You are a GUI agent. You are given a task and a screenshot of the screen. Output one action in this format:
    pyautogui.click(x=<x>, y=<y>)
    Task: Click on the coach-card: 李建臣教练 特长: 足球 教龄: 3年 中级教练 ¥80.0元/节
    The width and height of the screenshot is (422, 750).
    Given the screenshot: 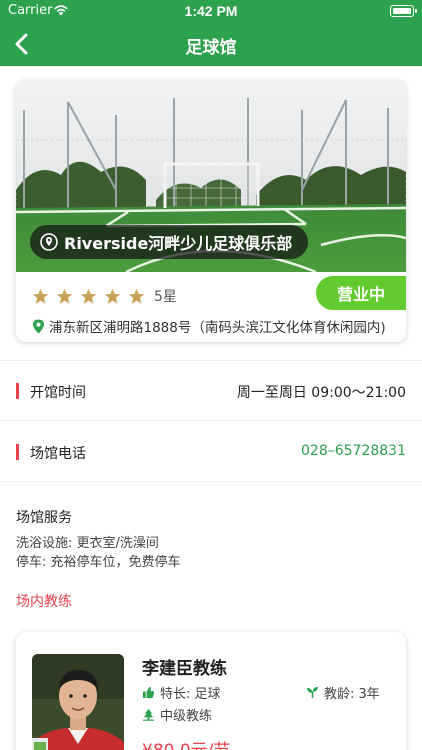 What is the action you would take?
    pyautogui.click(x=211, y=691)
    